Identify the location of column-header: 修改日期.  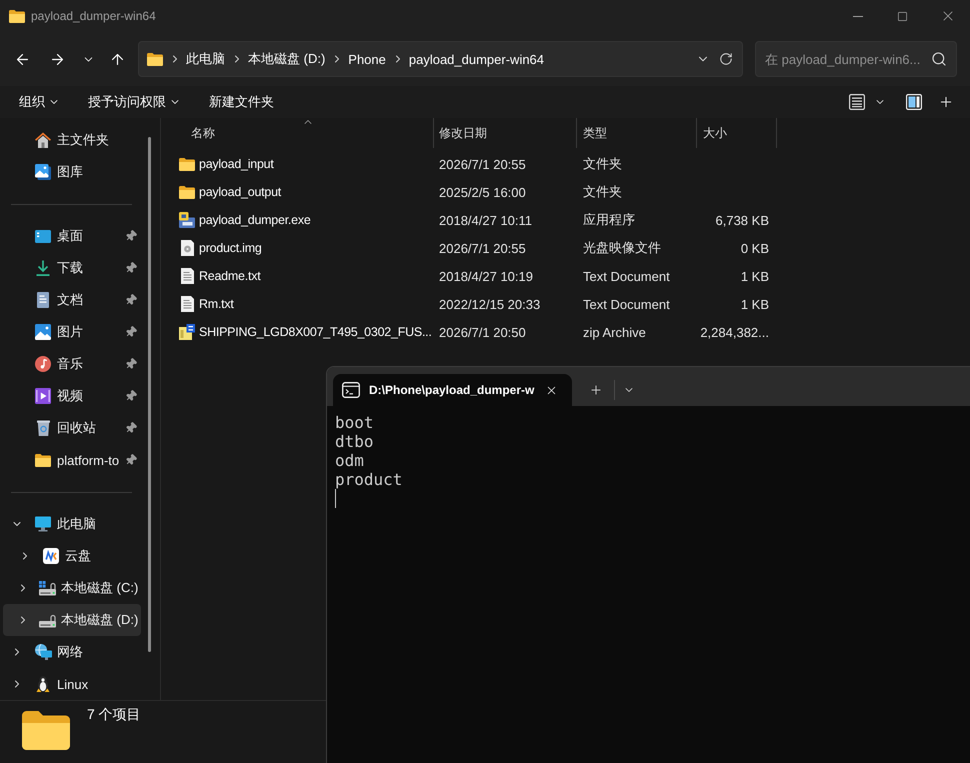
(505, 133).